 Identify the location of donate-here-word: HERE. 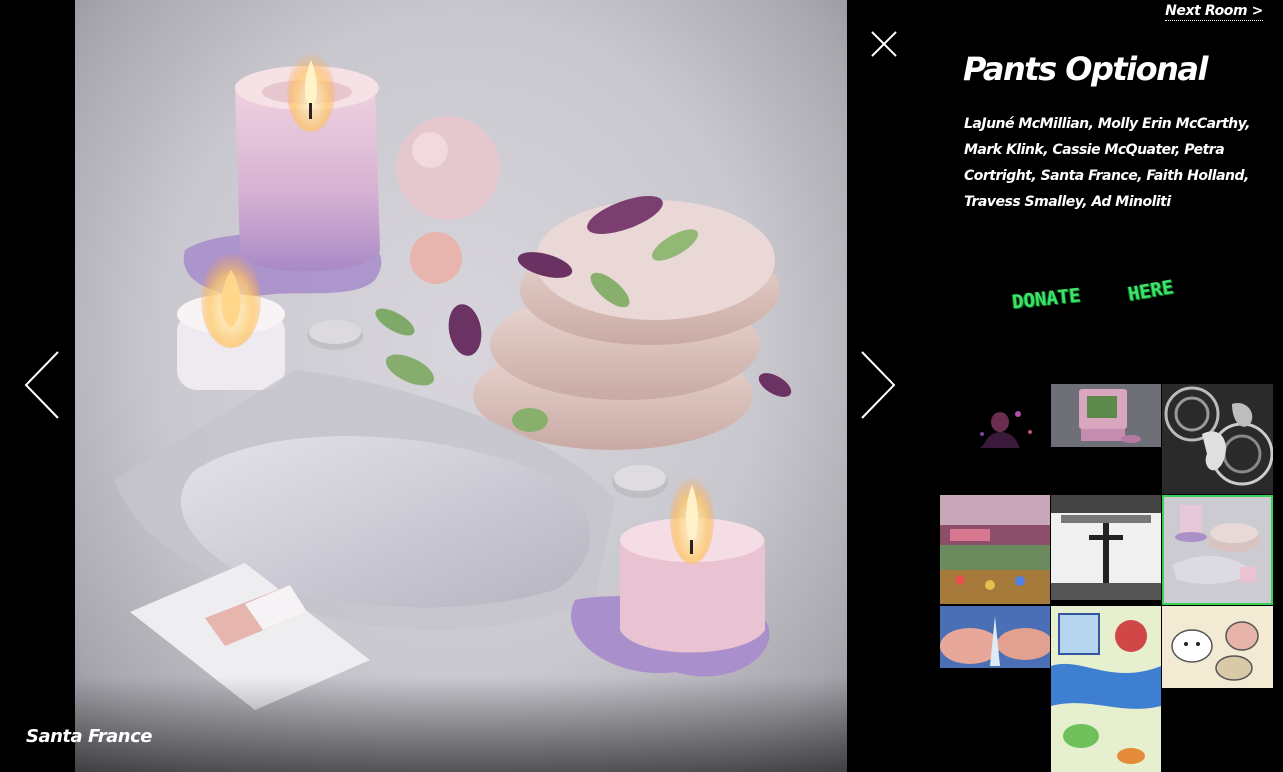
(1151, 291).